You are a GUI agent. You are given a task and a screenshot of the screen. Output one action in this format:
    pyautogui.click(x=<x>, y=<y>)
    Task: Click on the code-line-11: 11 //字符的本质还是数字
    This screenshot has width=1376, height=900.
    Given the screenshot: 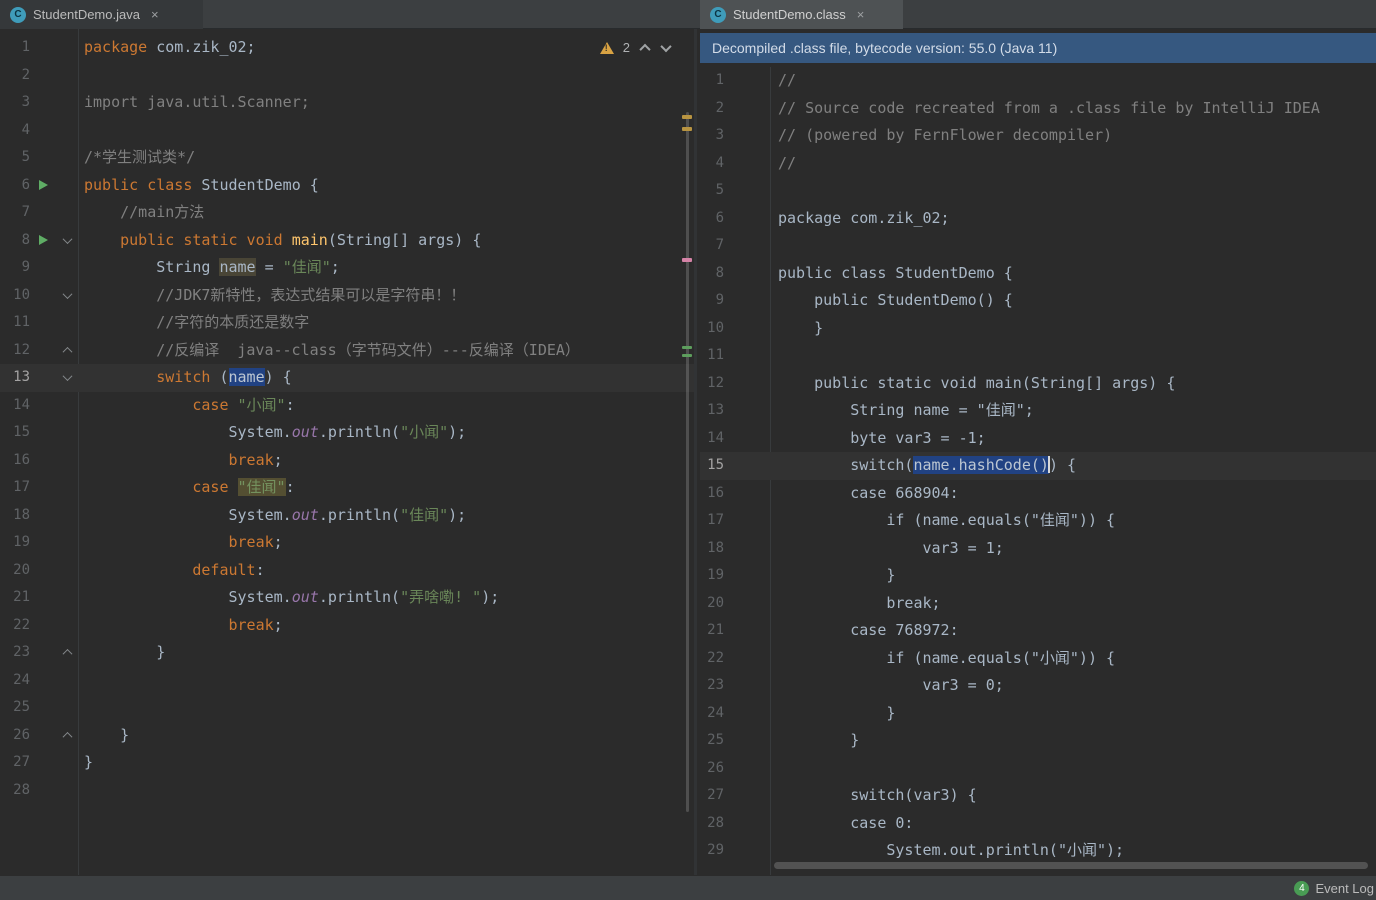 What is the action you would take?
    pyautogui.click(x=347, y=323)
    